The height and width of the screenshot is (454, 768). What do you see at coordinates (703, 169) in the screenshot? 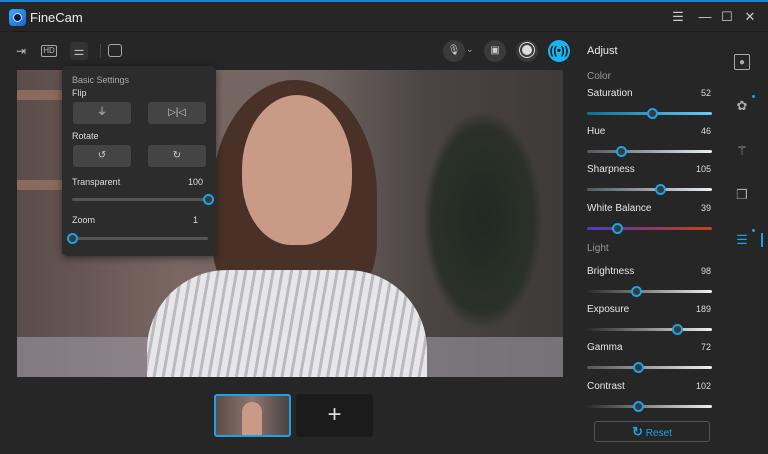
I see `sharpness-value: 105` at bounding box center [703, 169].